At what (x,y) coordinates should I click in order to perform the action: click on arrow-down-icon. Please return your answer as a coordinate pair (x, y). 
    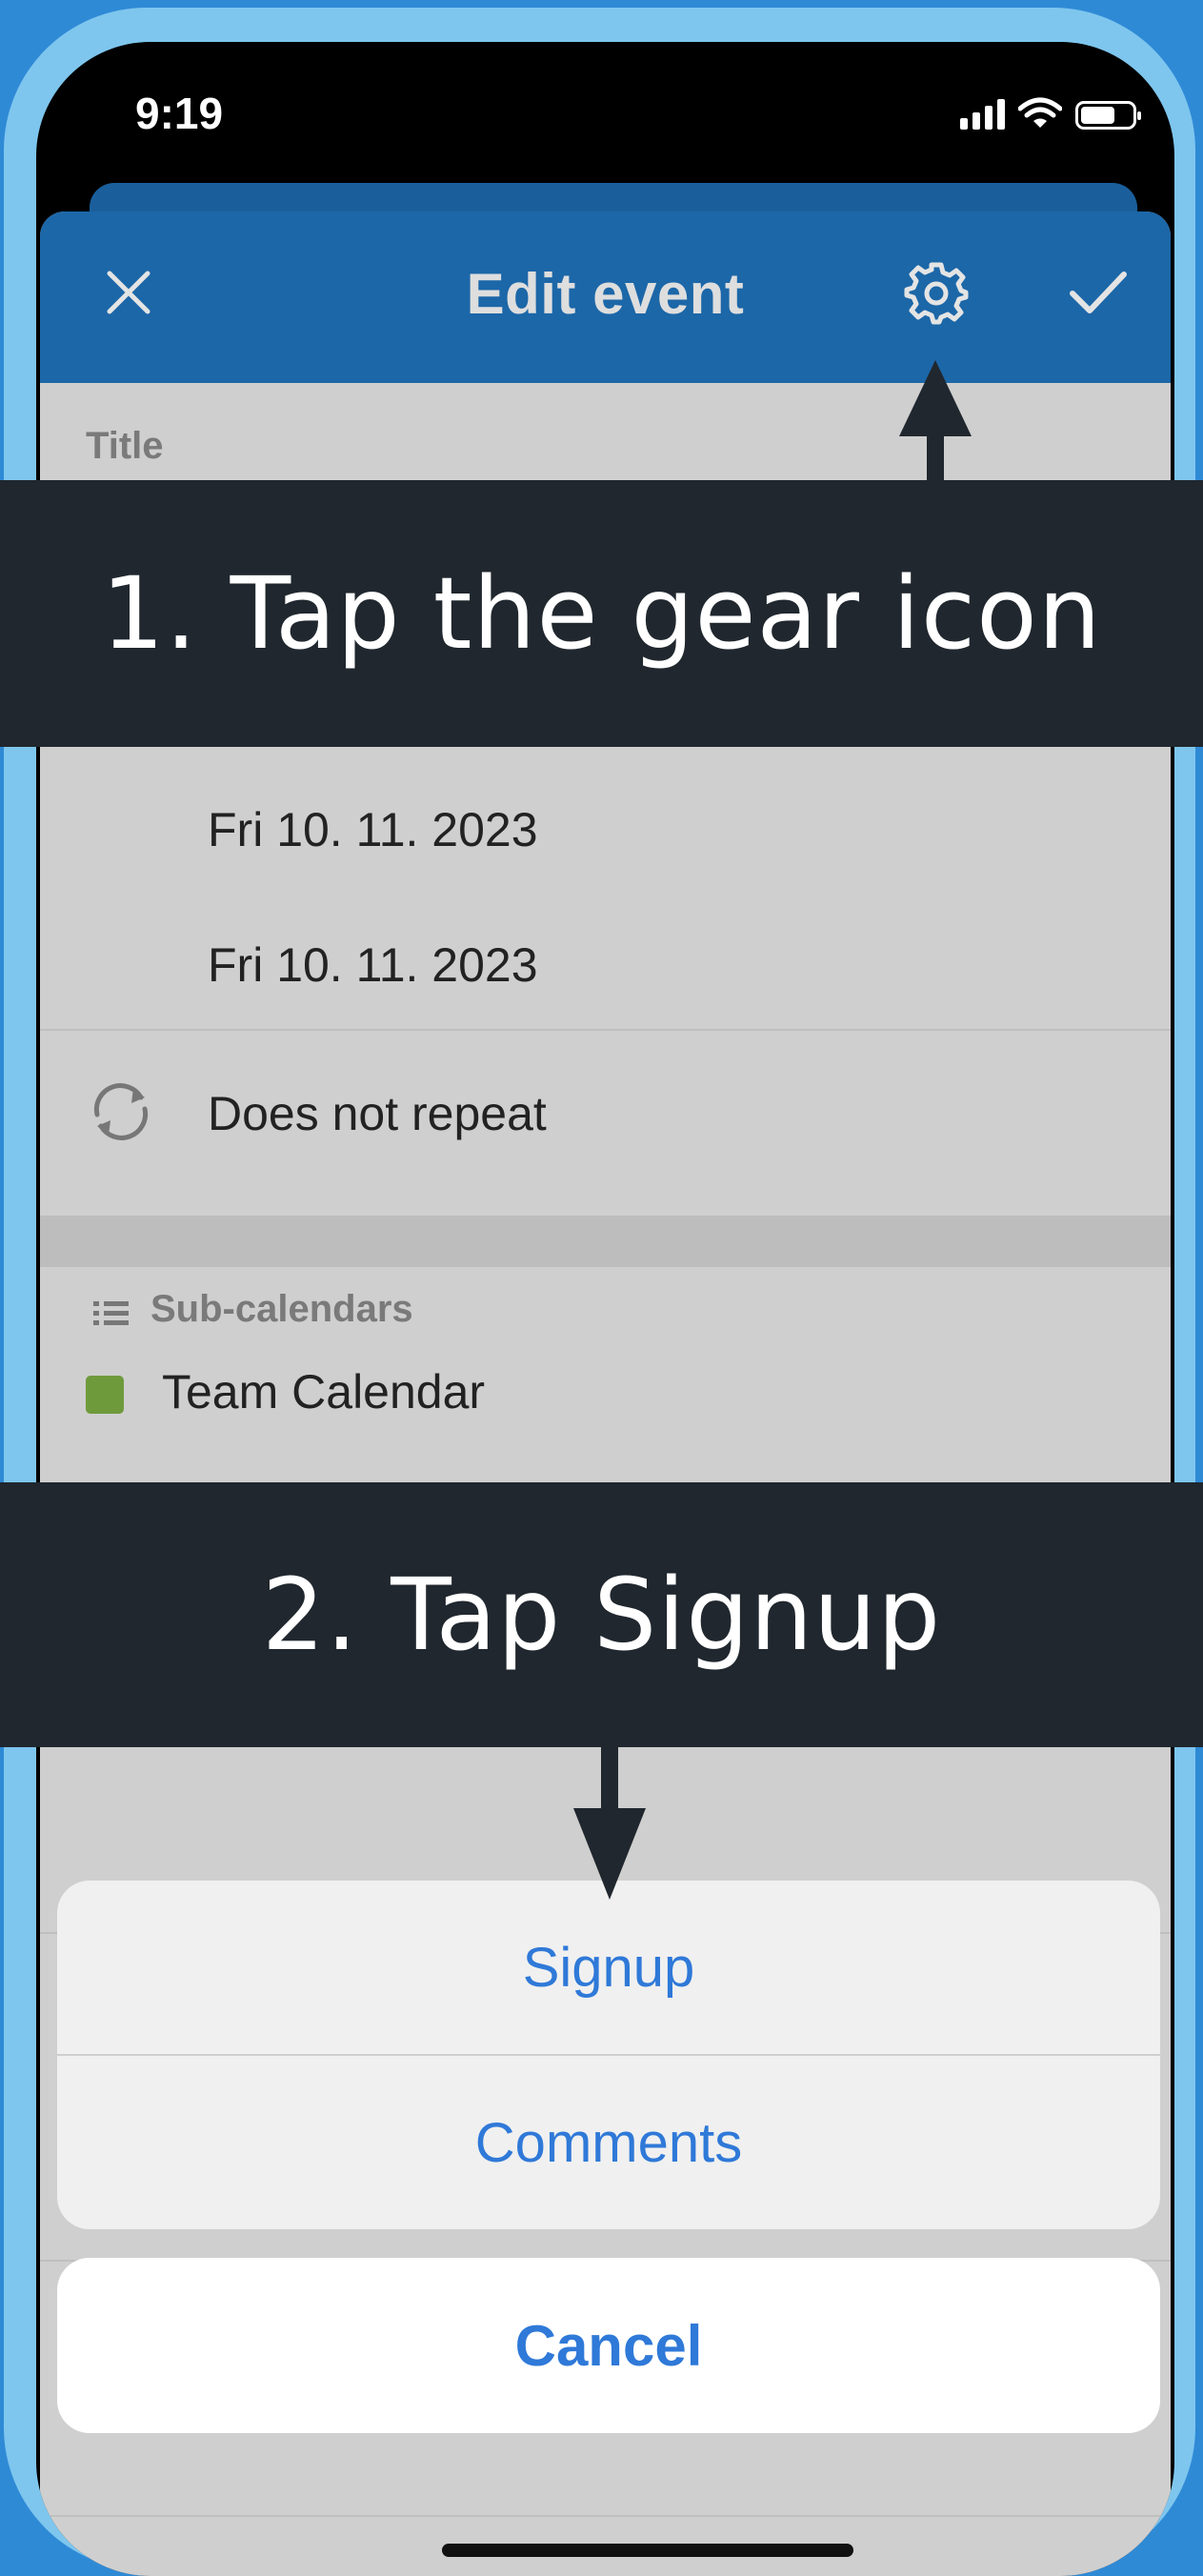
    Looking at the image, I should click on (609, 1854).